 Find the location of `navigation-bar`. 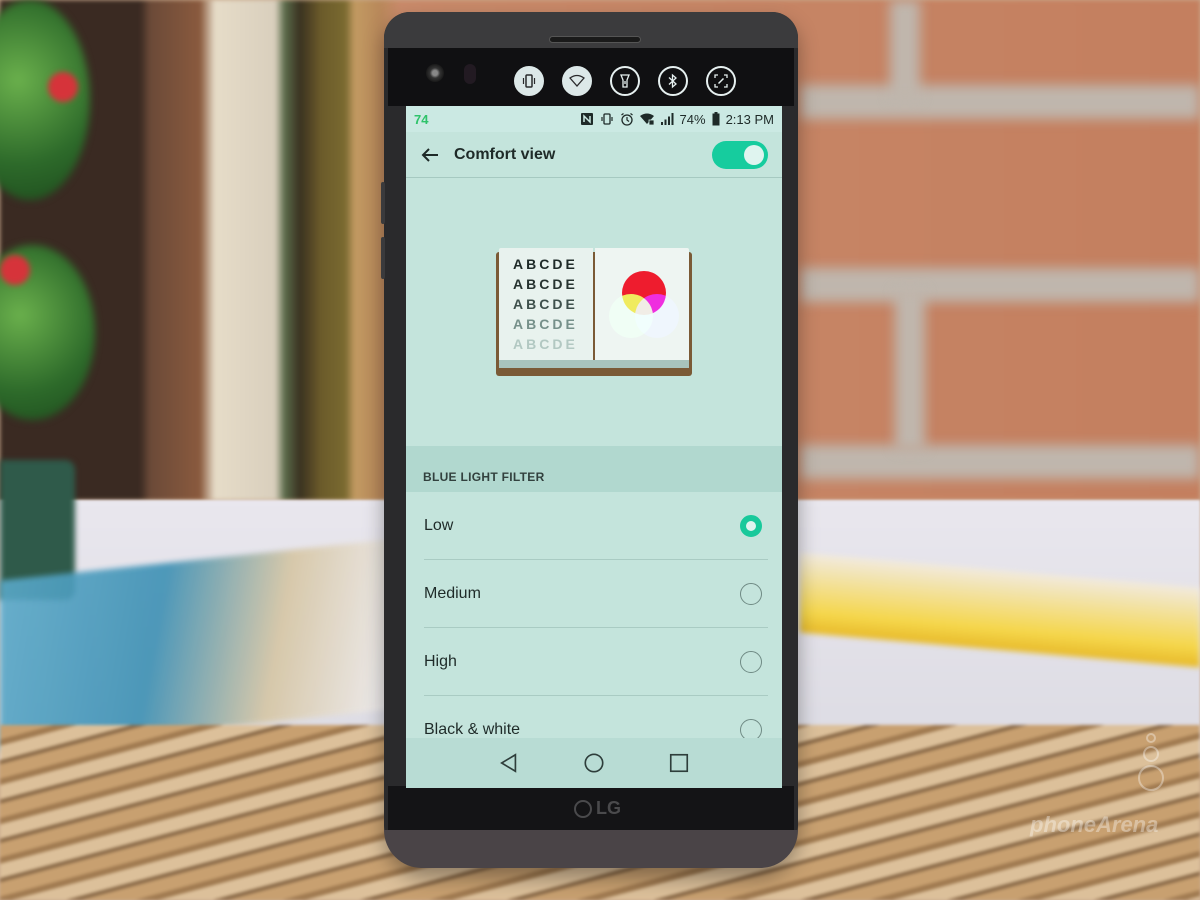

navigation-bar is located at coordinates (594, 763).